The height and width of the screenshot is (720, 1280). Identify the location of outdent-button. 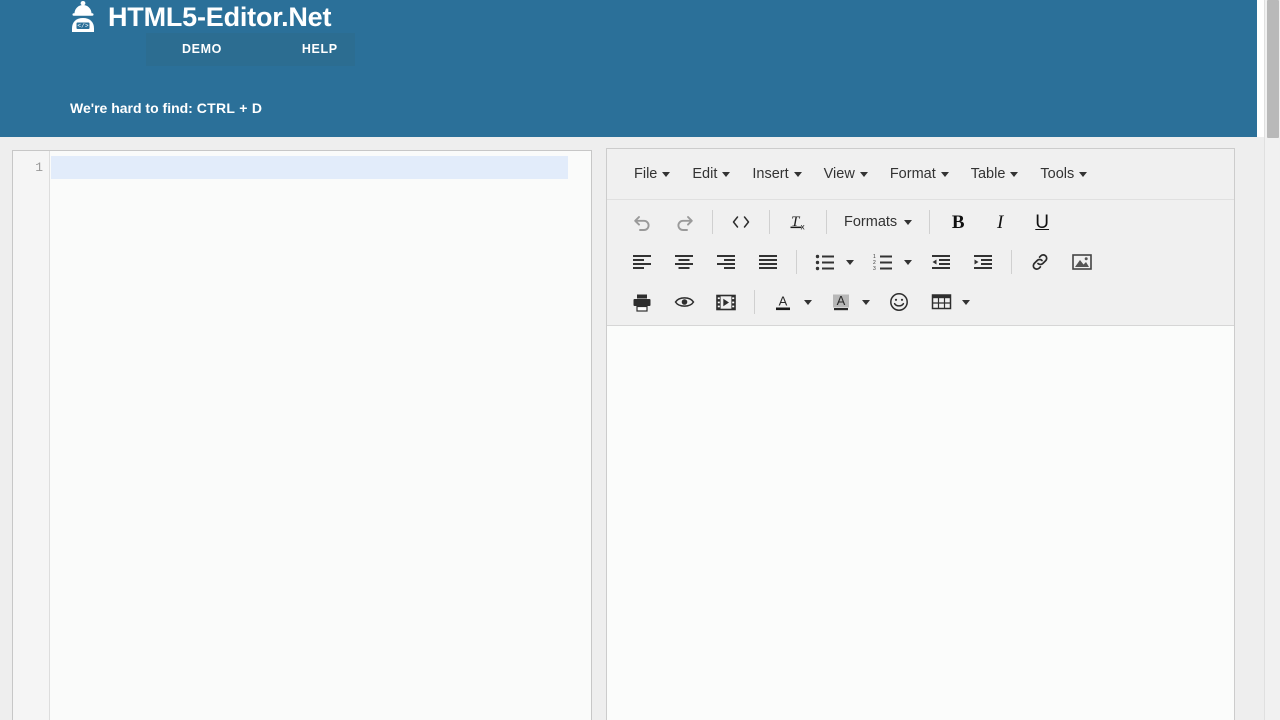
(941, 262).